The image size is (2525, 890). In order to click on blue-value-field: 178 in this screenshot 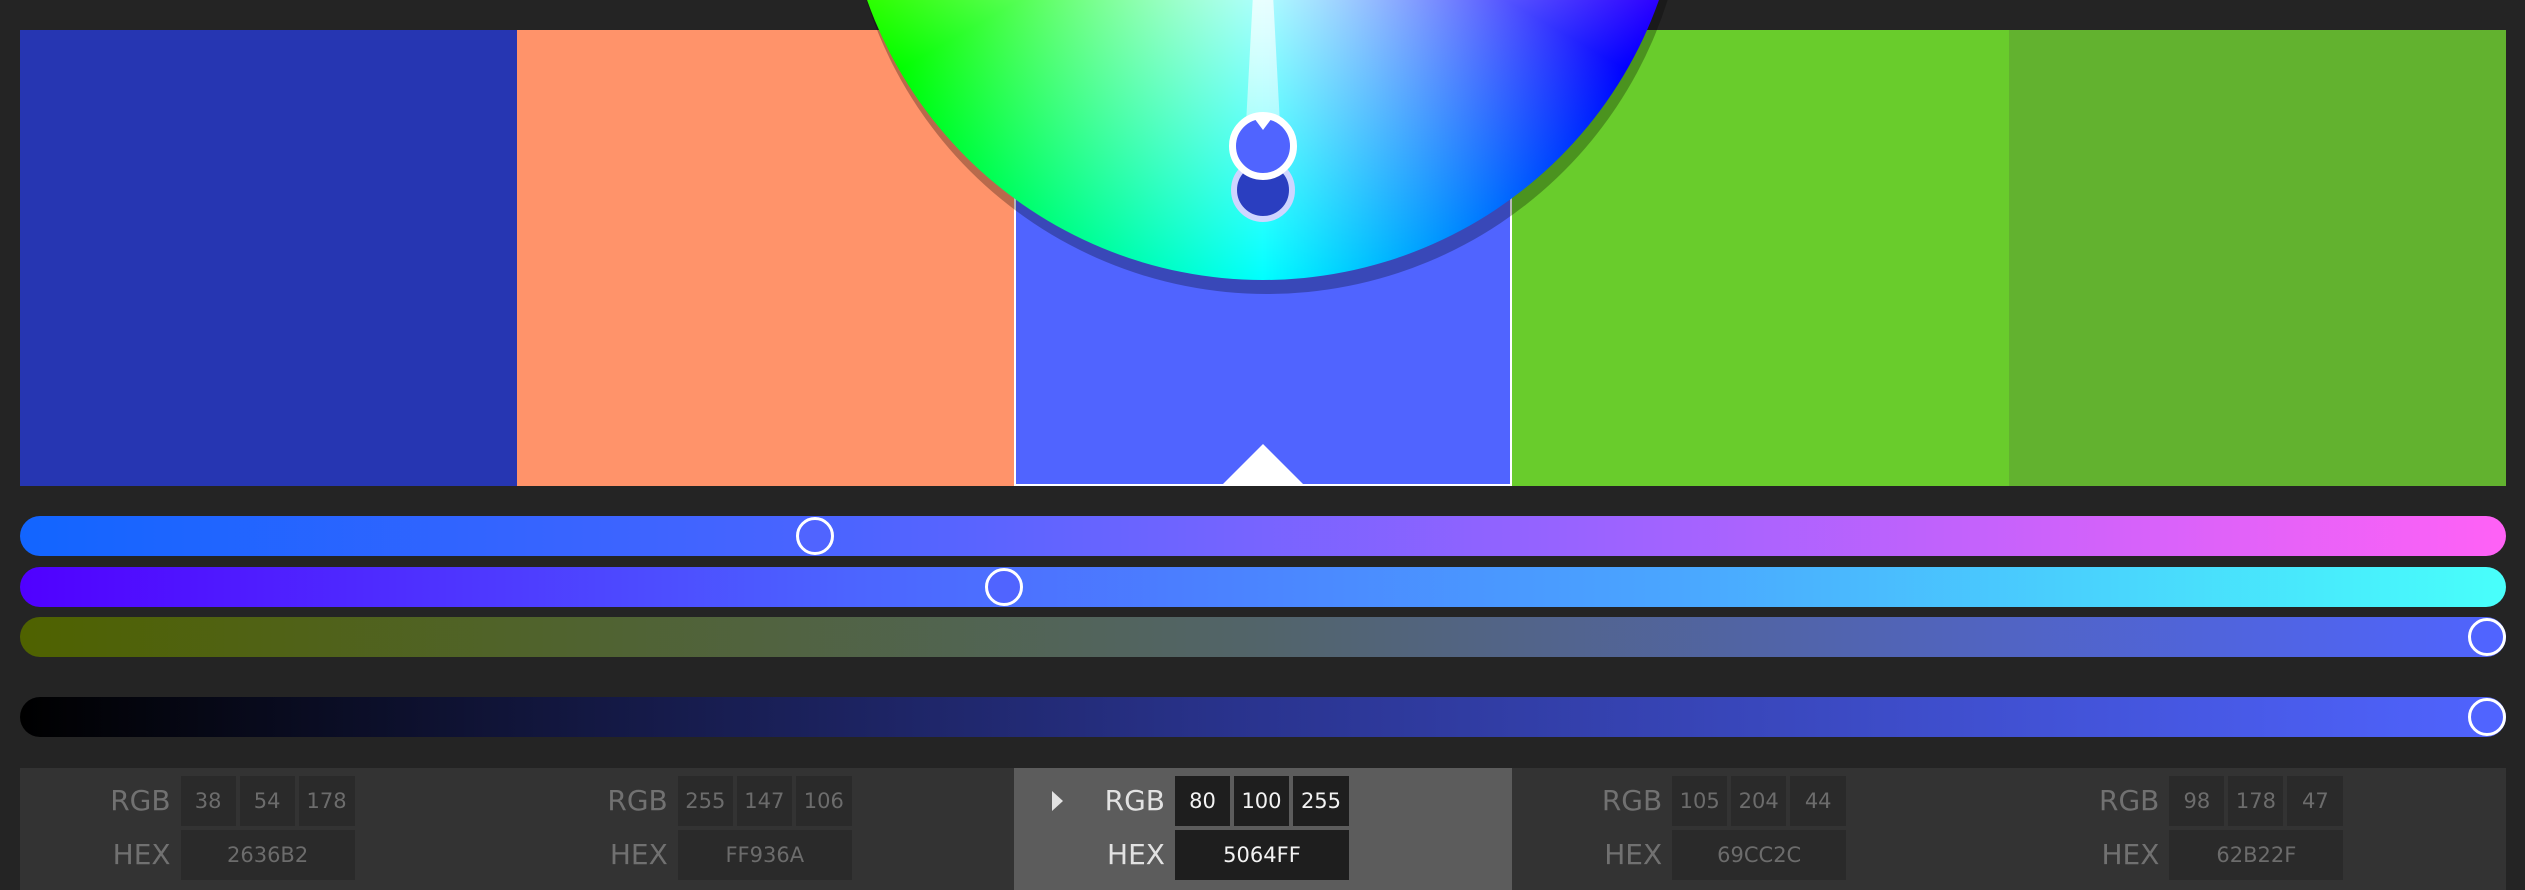, I will do `click(326, 801)`.